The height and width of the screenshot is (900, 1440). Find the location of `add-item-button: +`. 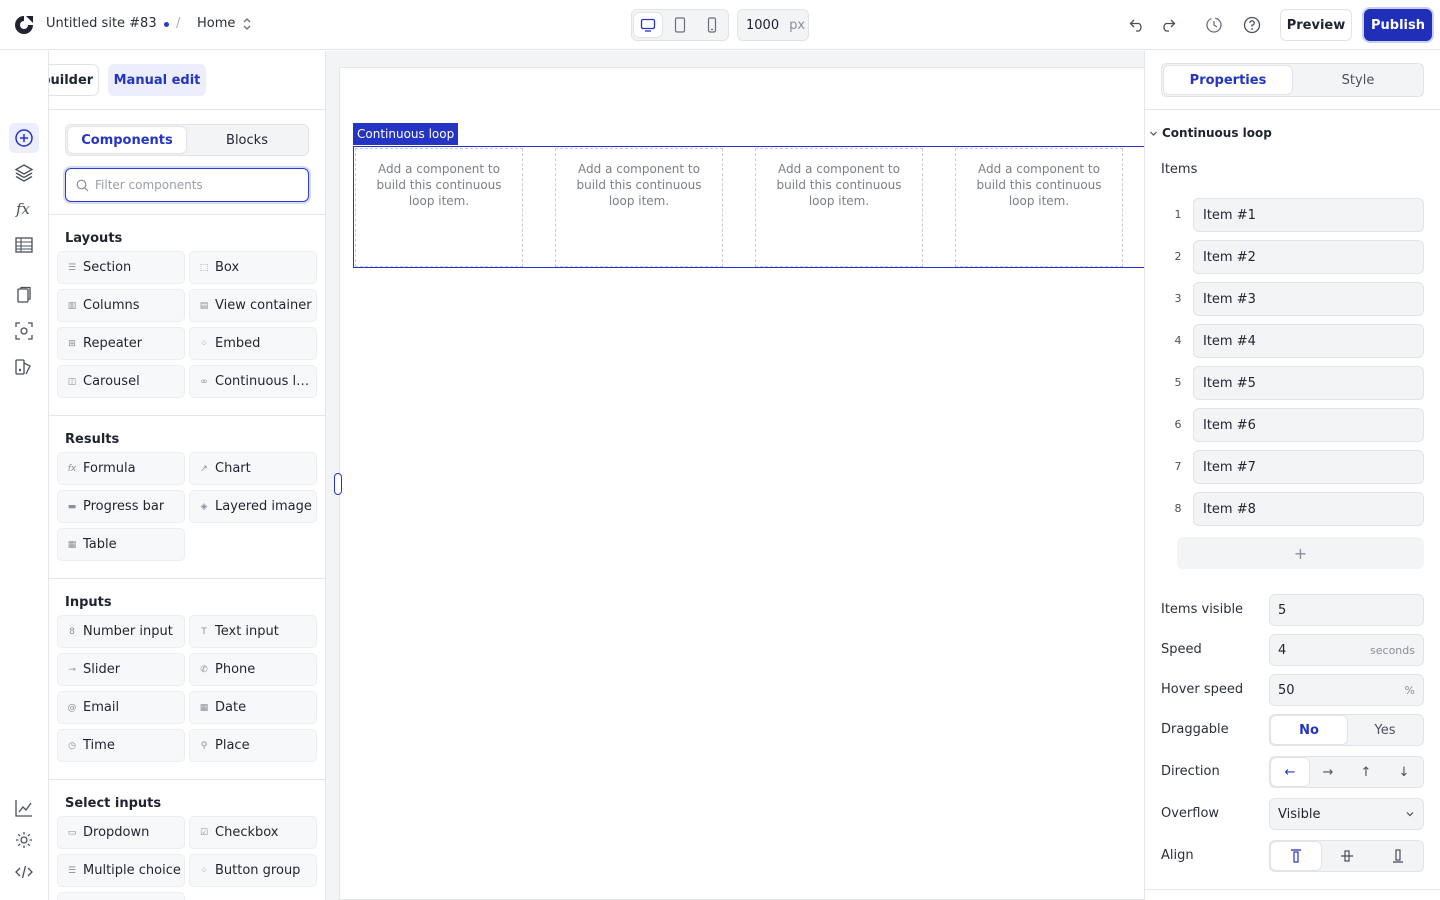

add-item-button: + is located at coordinates (1300, 553).